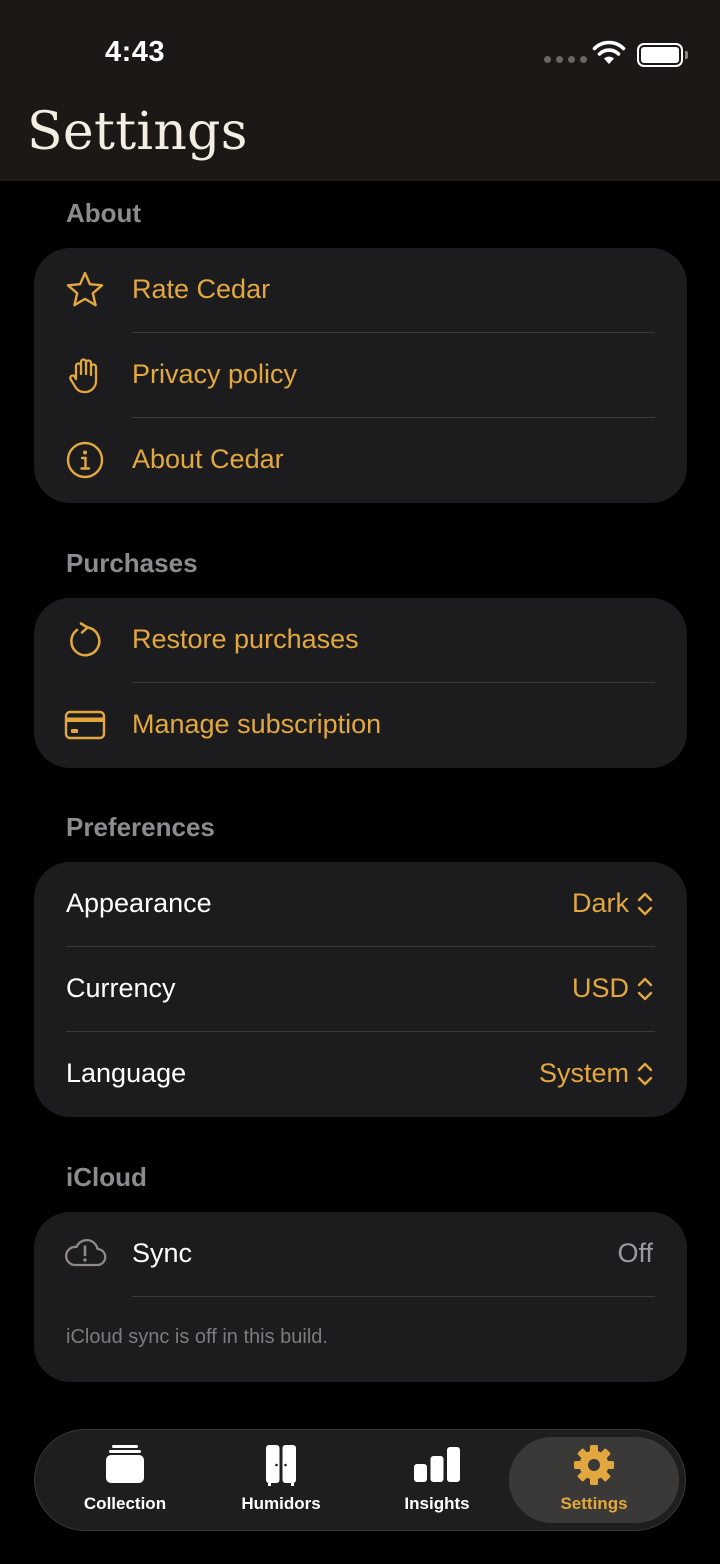 The image size is (720, 1564). I want to click on rate-cedar-row: Rate Cedar, so click(360, 290).